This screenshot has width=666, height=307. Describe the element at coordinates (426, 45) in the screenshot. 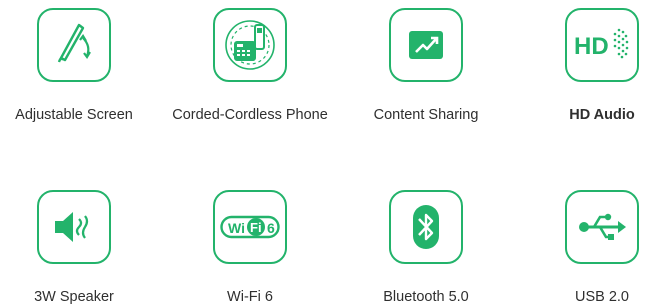

I see `content-sharing-icon` at that location.